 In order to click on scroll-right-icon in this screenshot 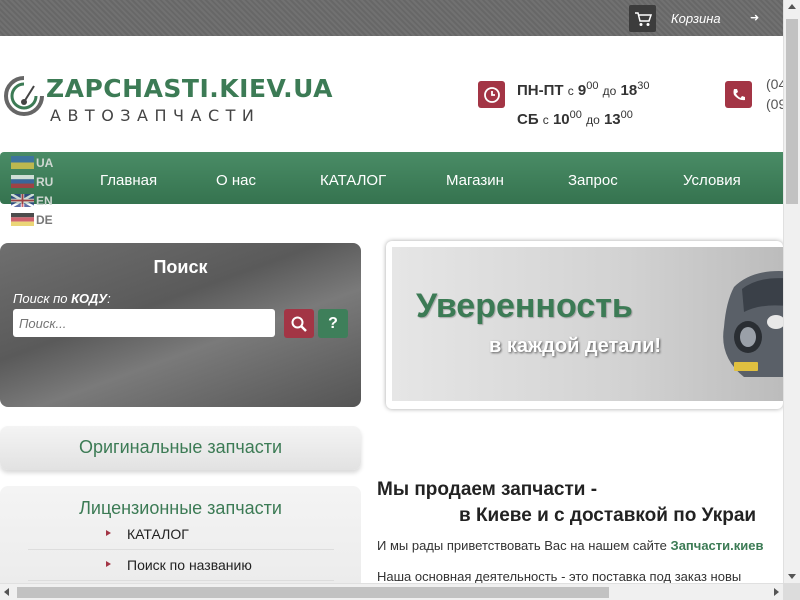, I will do `click(776, 592)`.